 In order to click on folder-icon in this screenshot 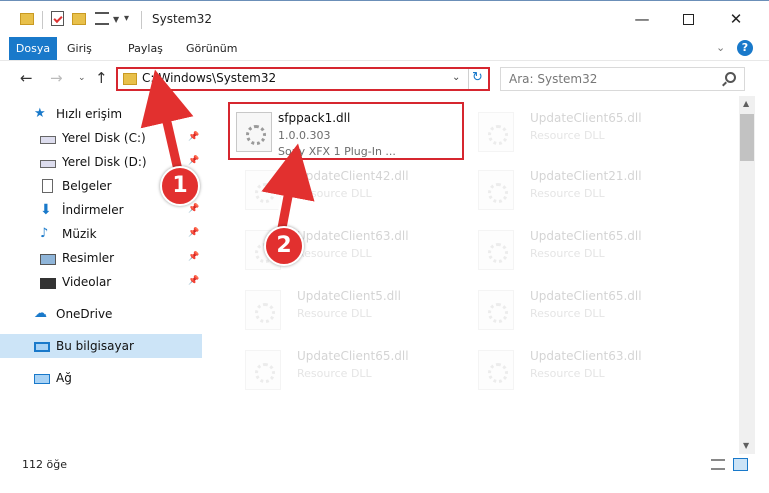, I will do `click(27, 19)`.